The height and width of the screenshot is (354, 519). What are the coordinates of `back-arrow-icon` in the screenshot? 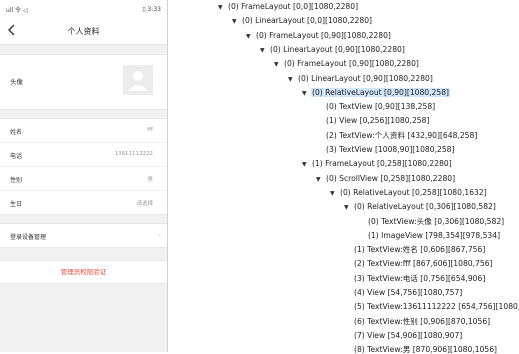 It's located at (12, 30).